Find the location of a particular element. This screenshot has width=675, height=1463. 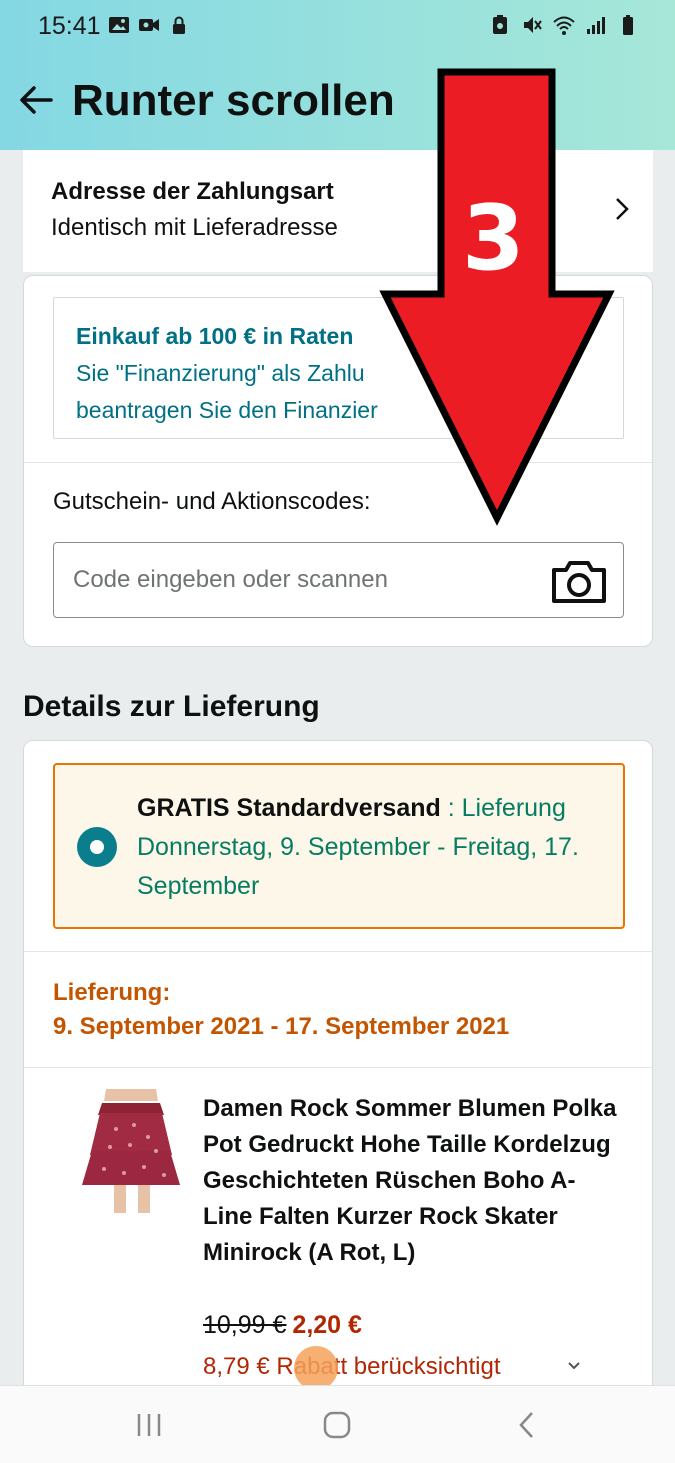

shipping-option-name: GRATIS Standardversand is located at coordinates (289, 808).